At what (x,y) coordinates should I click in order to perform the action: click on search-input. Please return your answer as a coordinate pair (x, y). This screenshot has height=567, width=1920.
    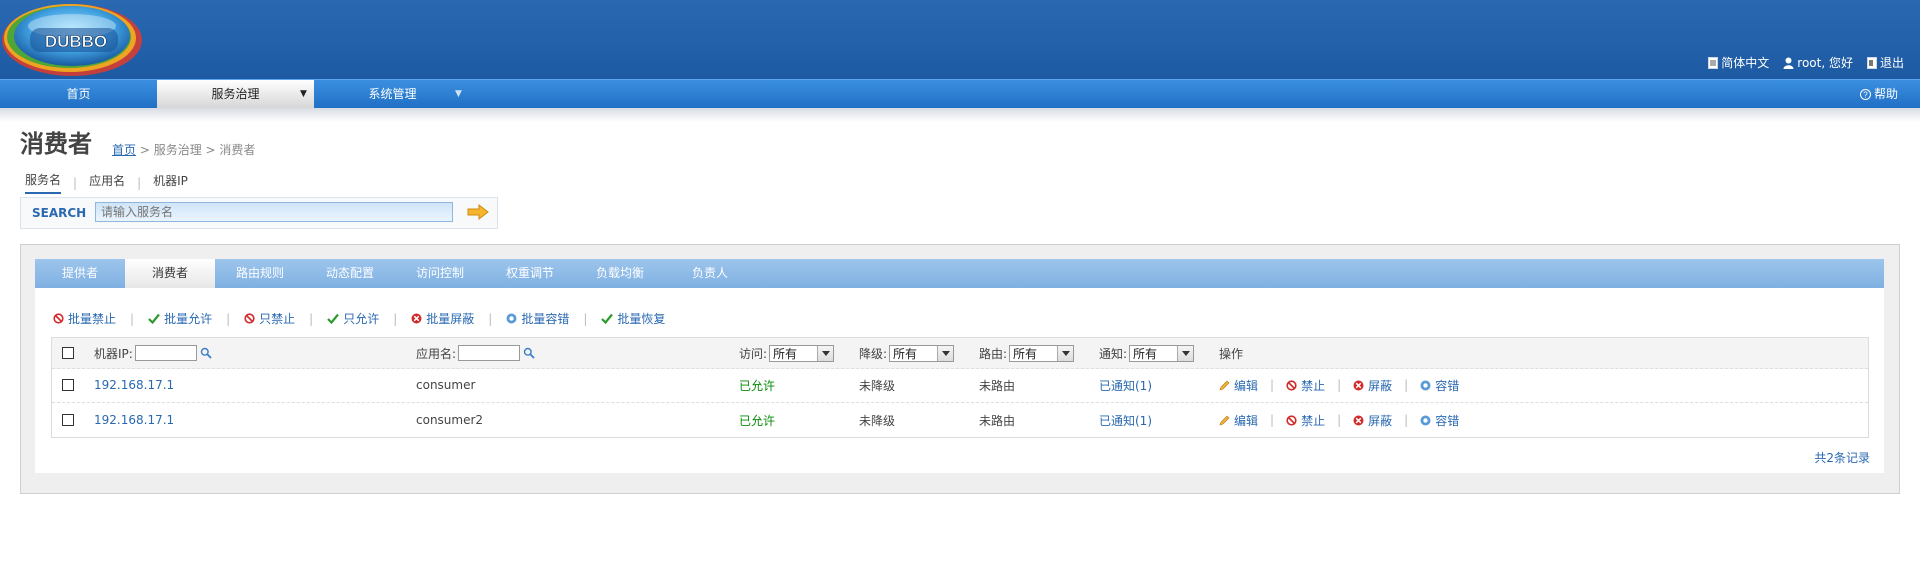
    Looking at the image, I should click on (274, 212).